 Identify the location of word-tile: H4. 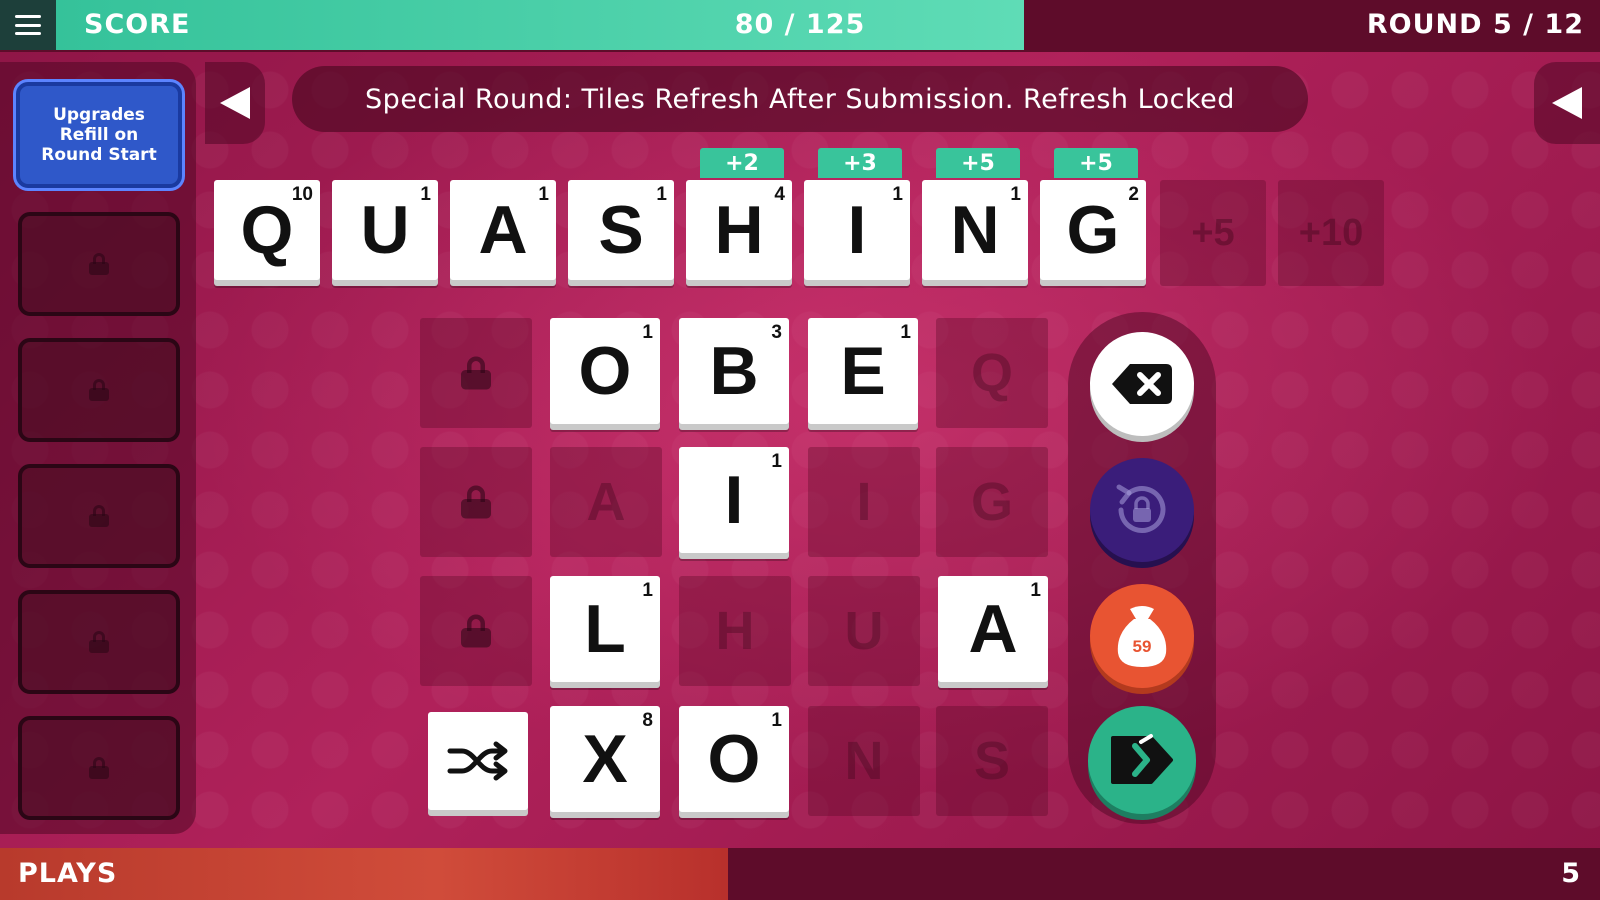
(739, 230).